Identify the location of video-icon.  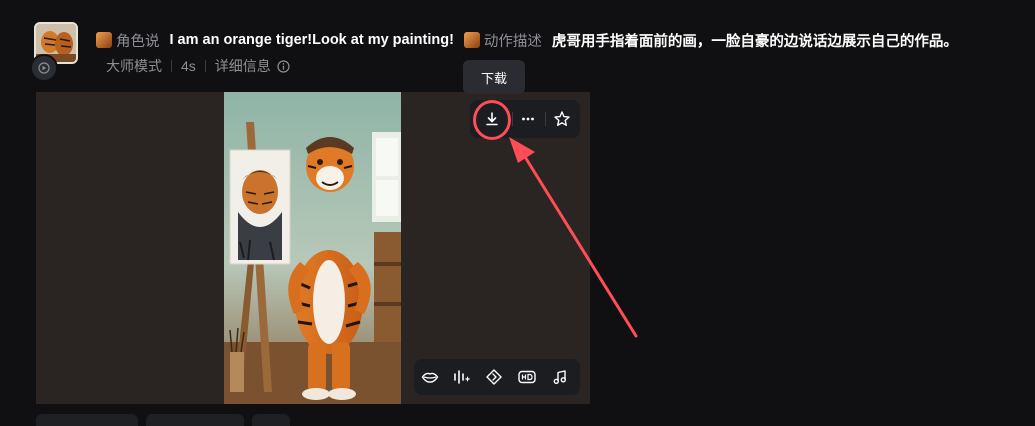
(44, 68).